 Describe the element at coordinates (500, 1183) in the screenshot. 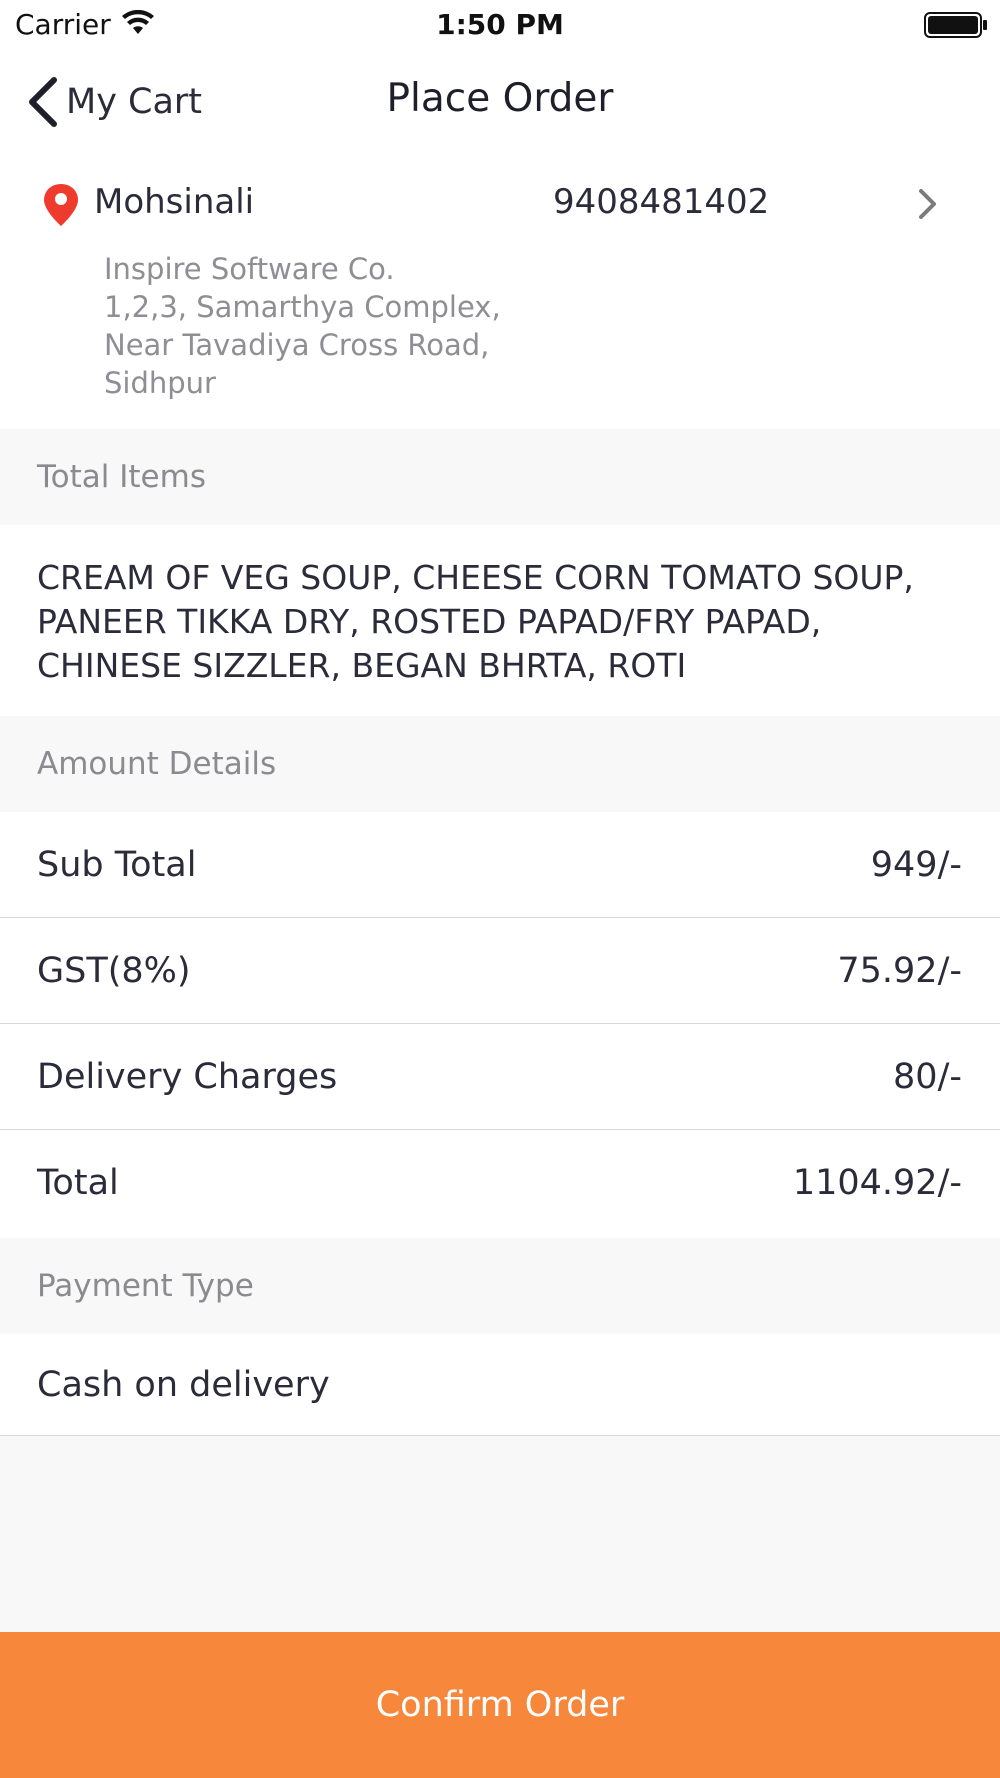

I see `total-row: Total 1104.92/-` at that location.